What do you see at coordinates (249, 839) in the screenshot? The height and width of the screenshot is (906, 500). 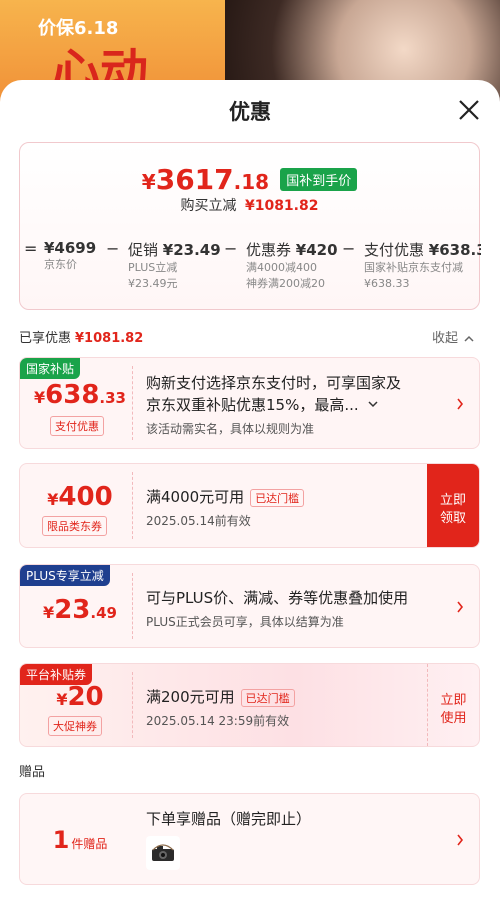 I see `gift-card: 1 件赠品 下单享赠品（赠完即止）` at bounding box center [249, 839].